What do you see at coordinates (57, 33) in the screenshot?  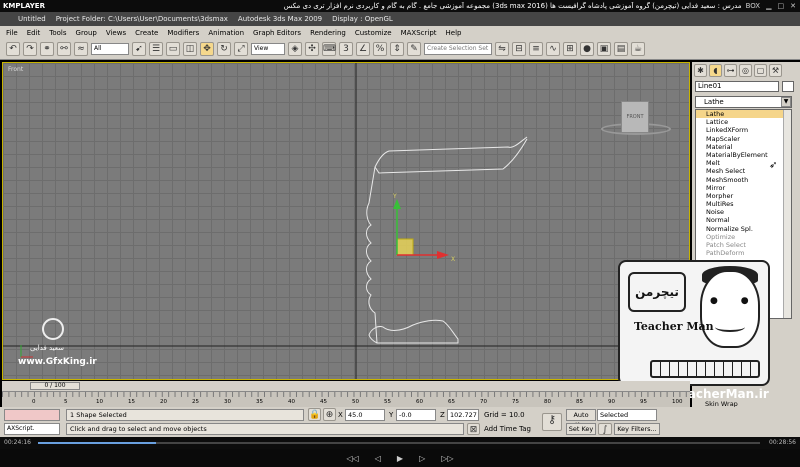 I see `menu-item-tools: Tools` at bounding box center [57, 33].